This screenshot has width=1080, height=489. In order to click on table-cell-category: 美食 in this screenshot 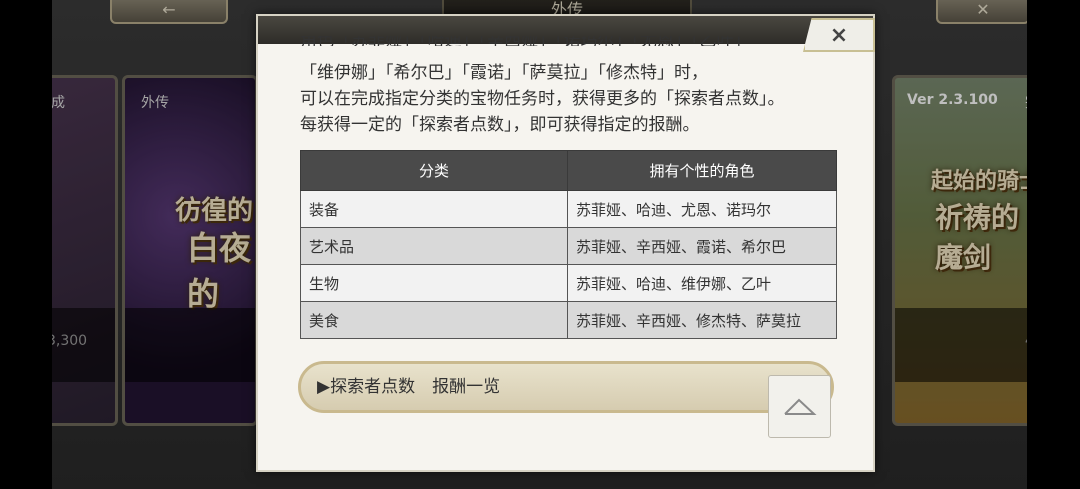, I will do `click(434, 320)`.